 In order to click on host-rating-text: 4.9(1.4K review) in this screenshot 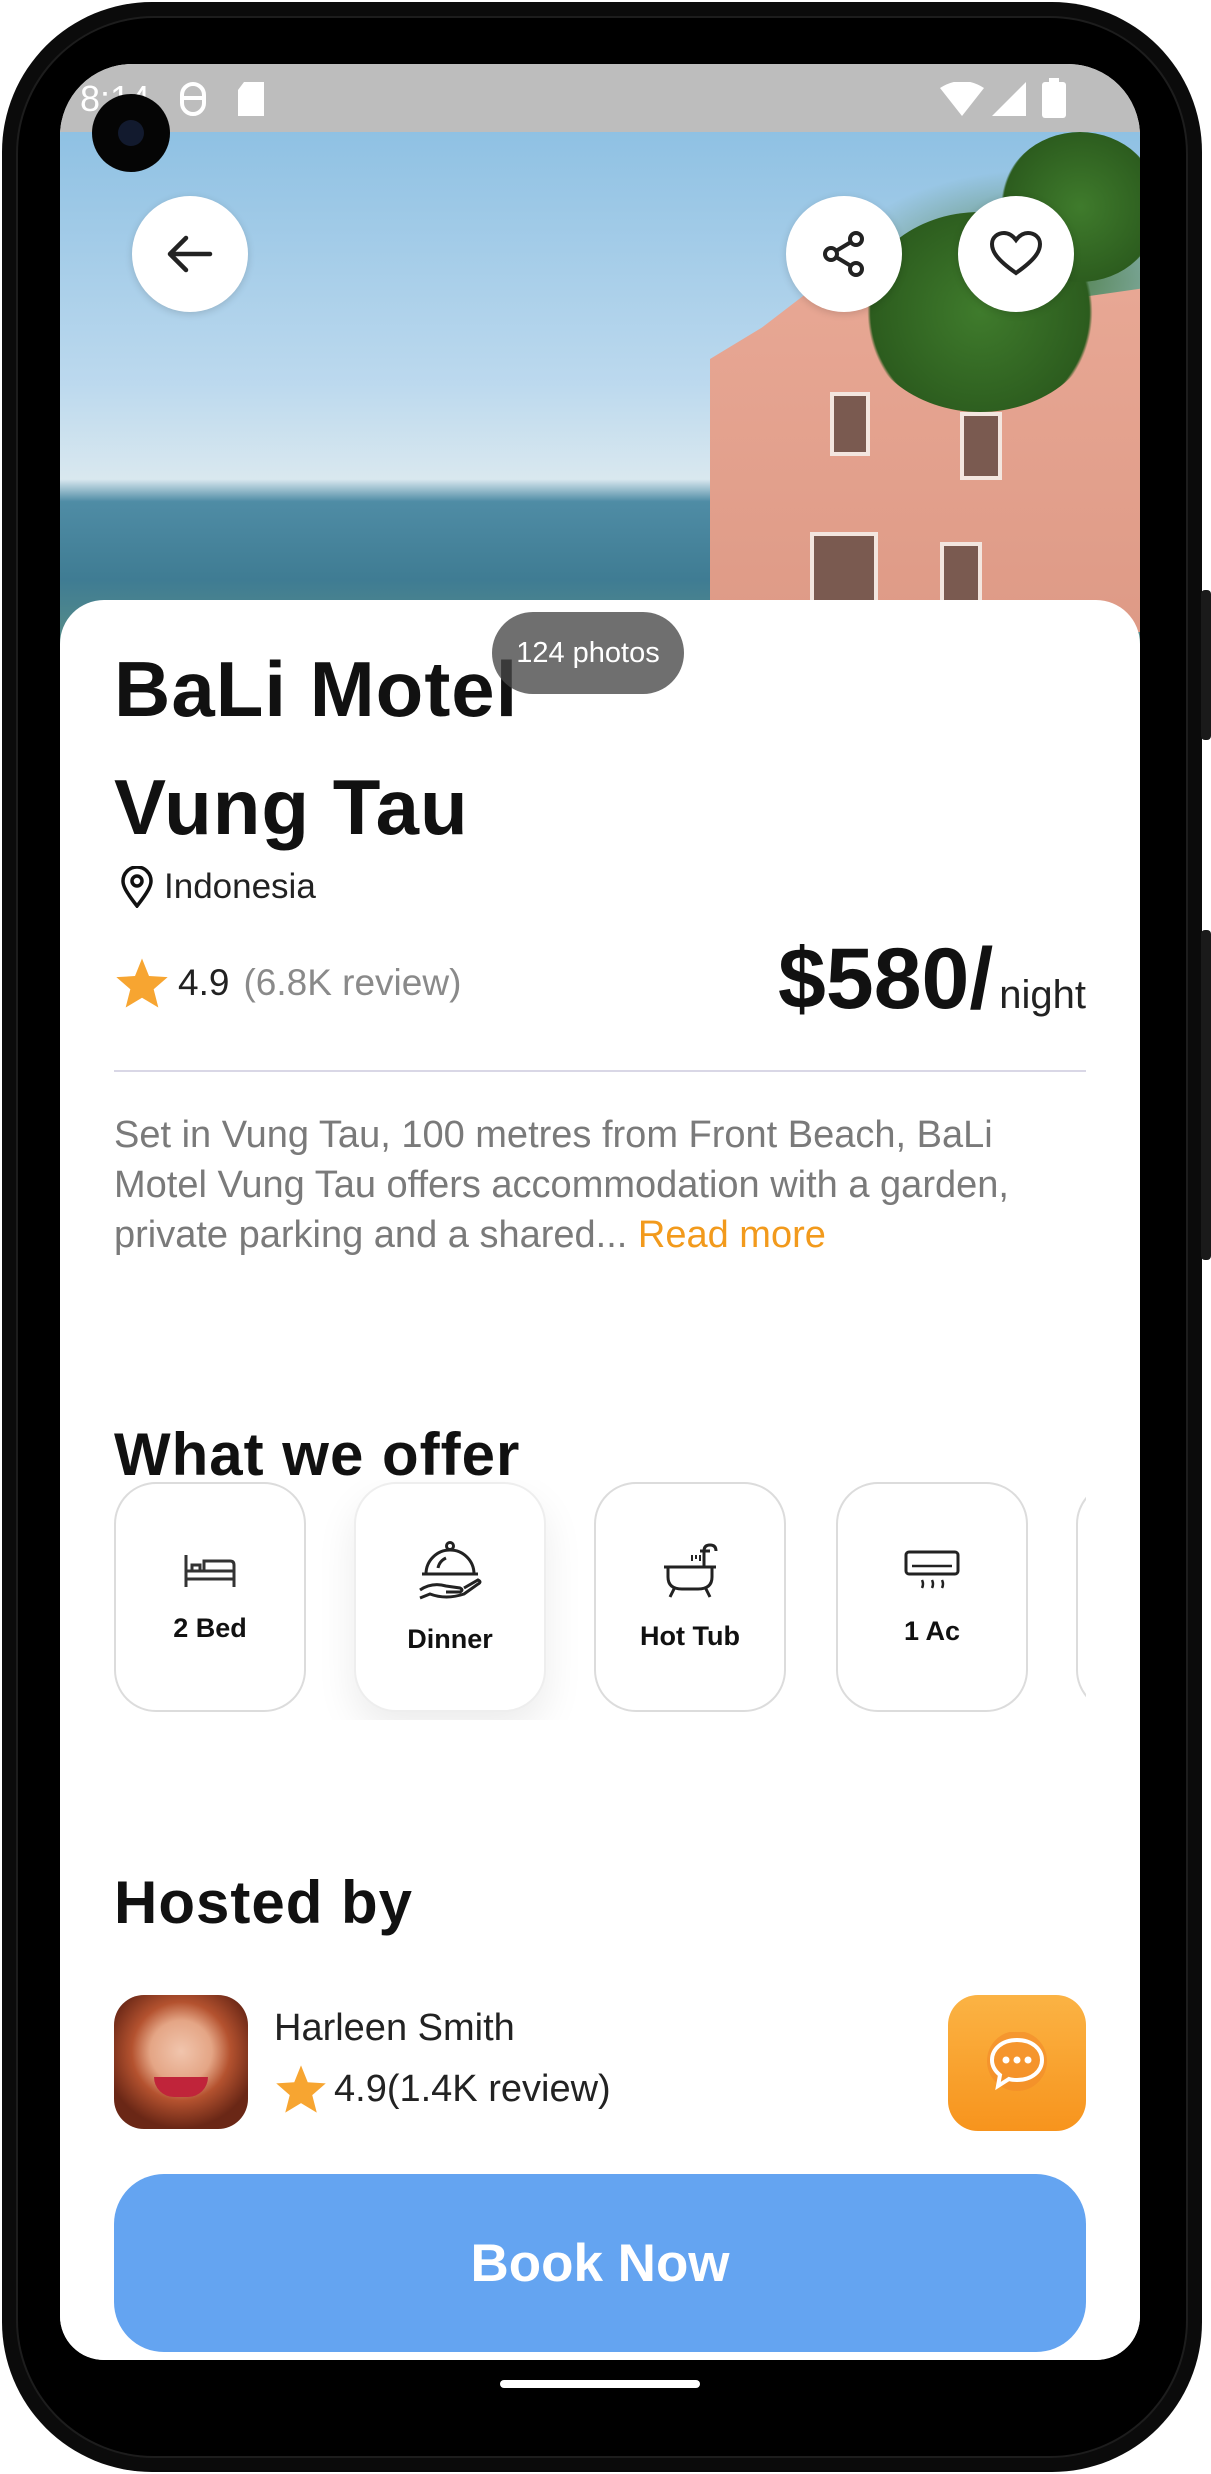, I will do `click(472, 2088)`.